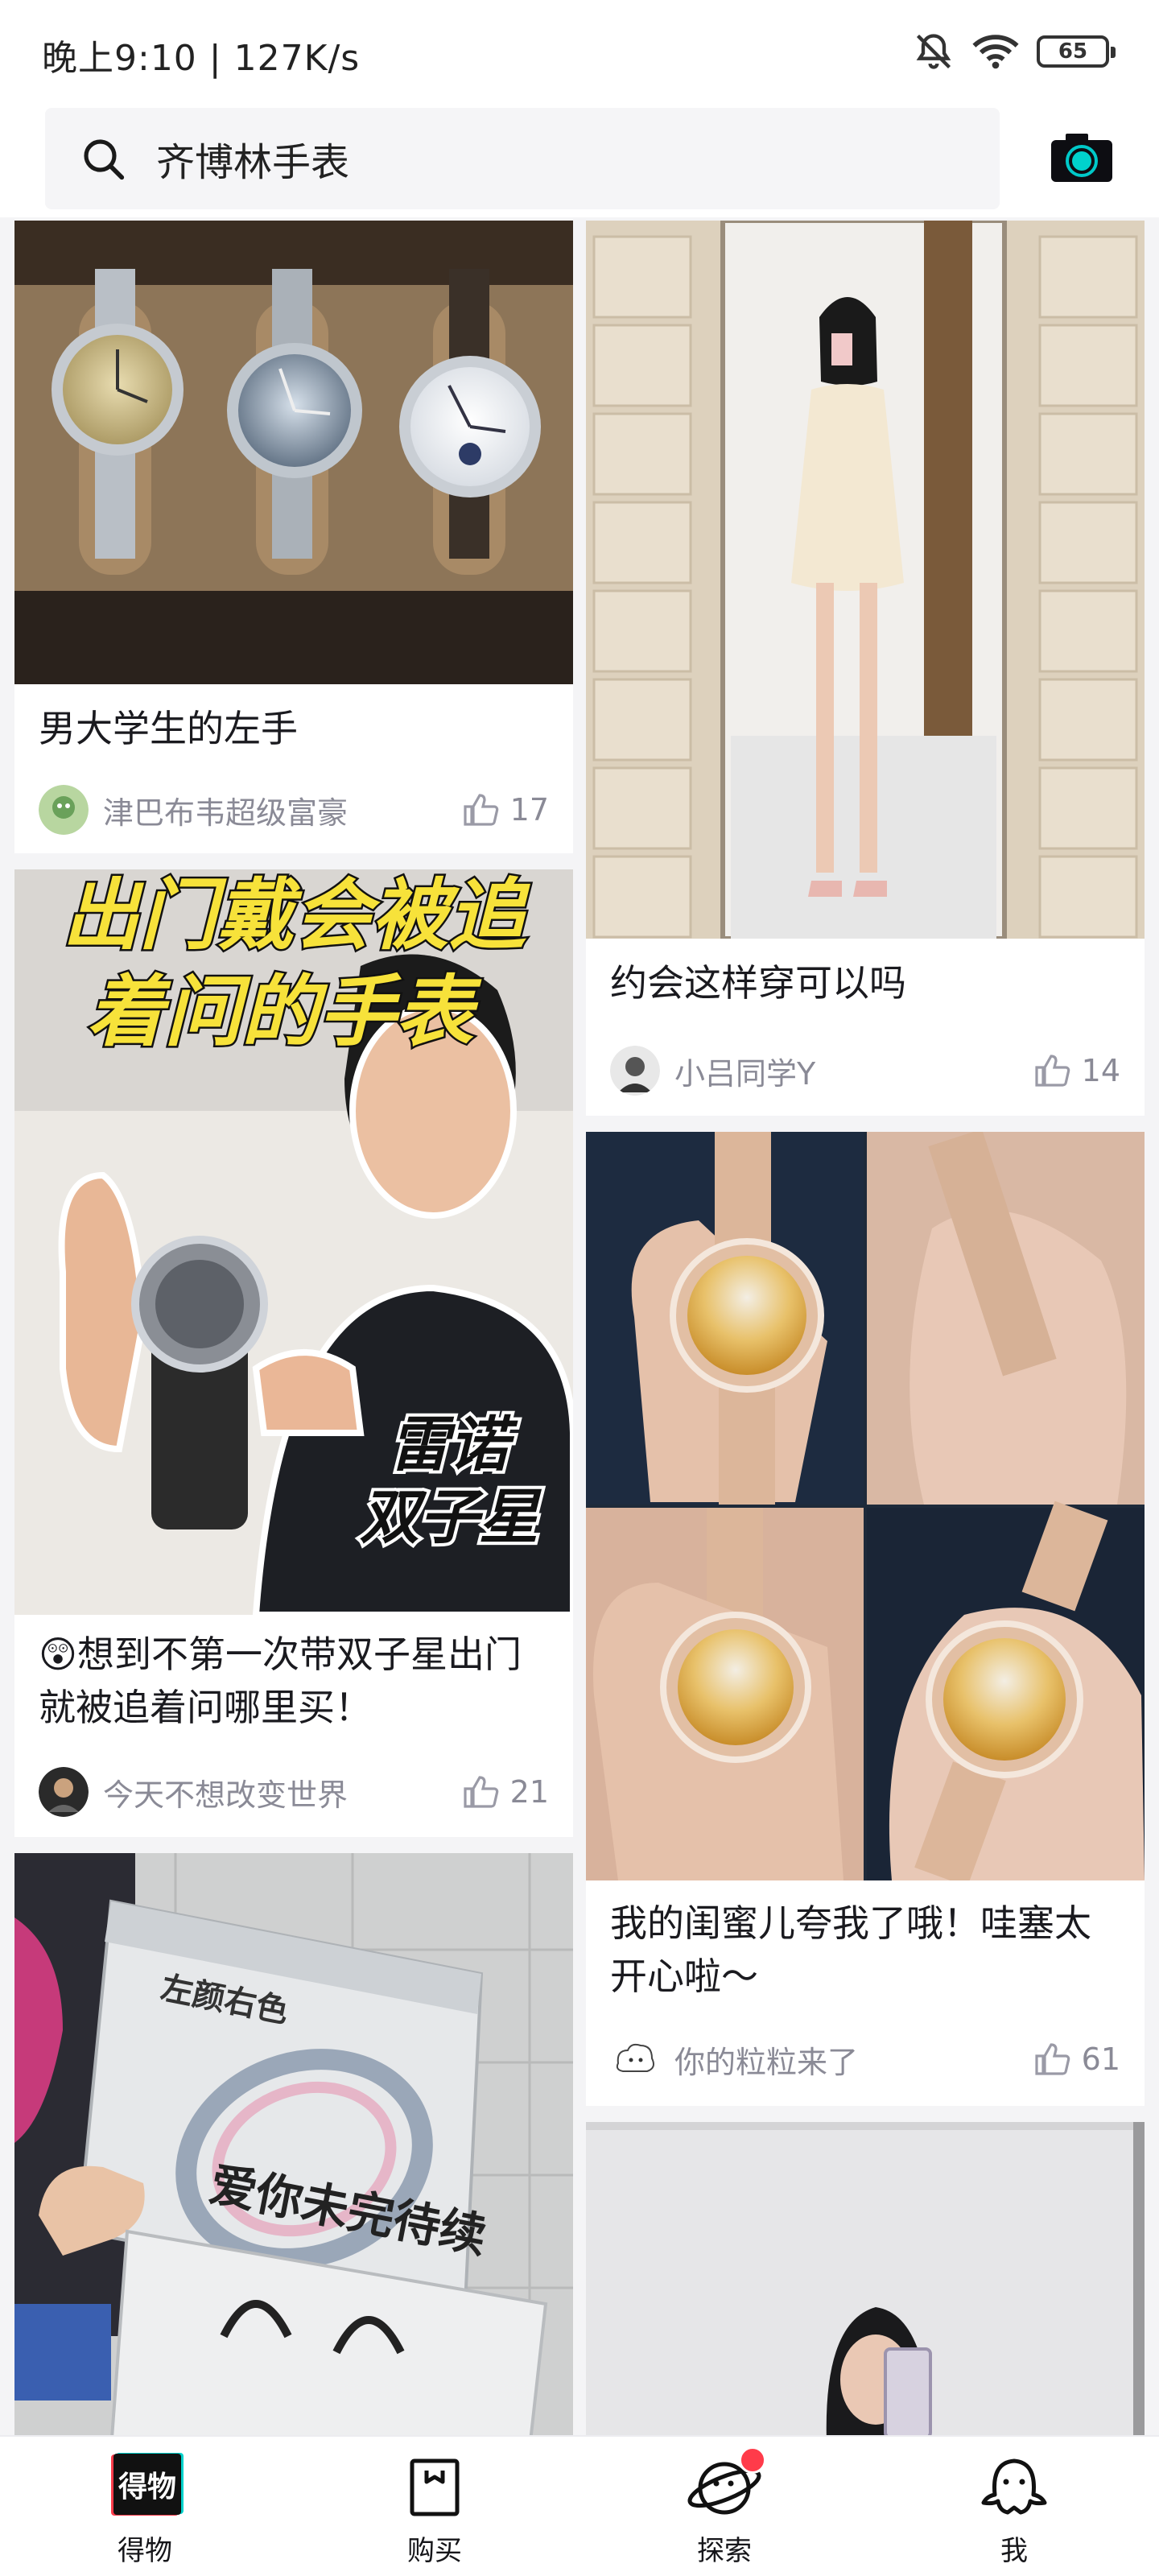 Image resolution: width=1159 pixels, height=2576 pixels. Describe the element at coordinates (435, 2487) in the screenshot. I see `shopping-bag-icon` at that location.